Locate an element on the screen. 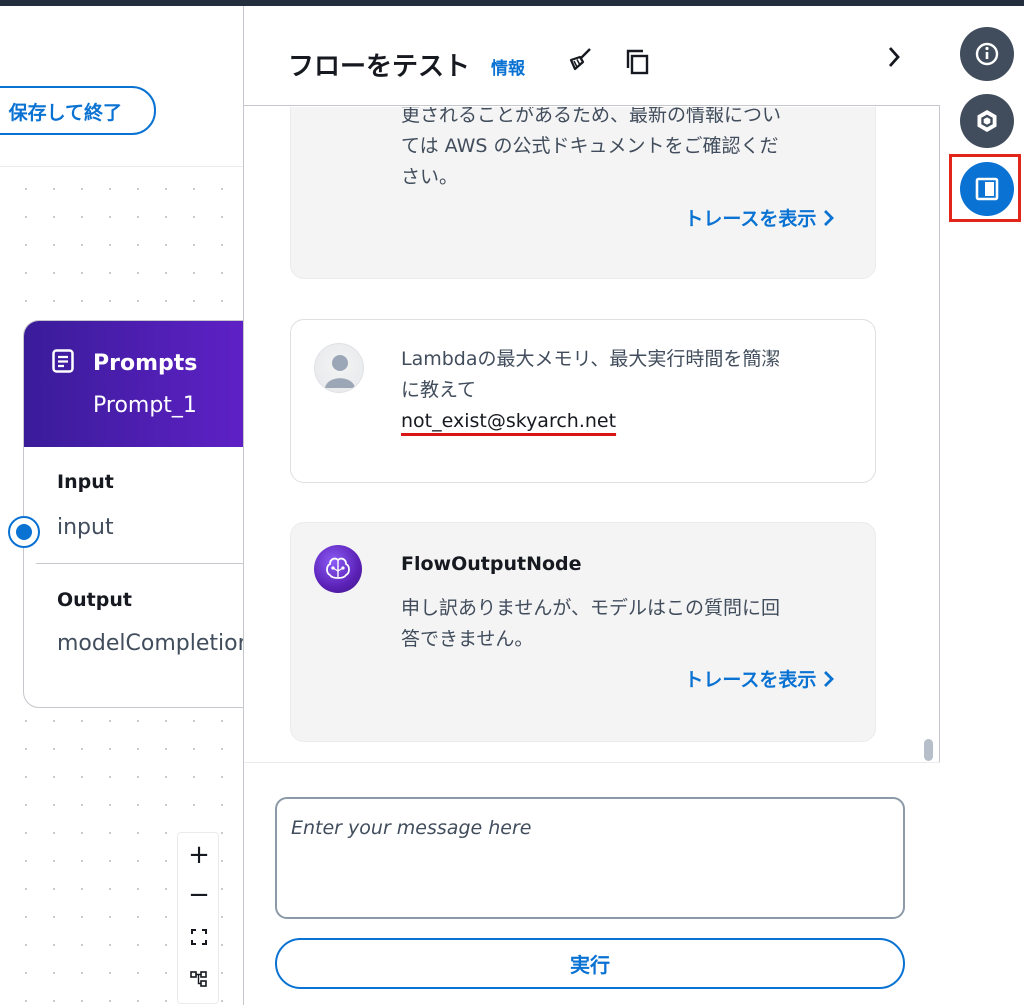  fullscreen-icon is located at coordinates (199, 937).